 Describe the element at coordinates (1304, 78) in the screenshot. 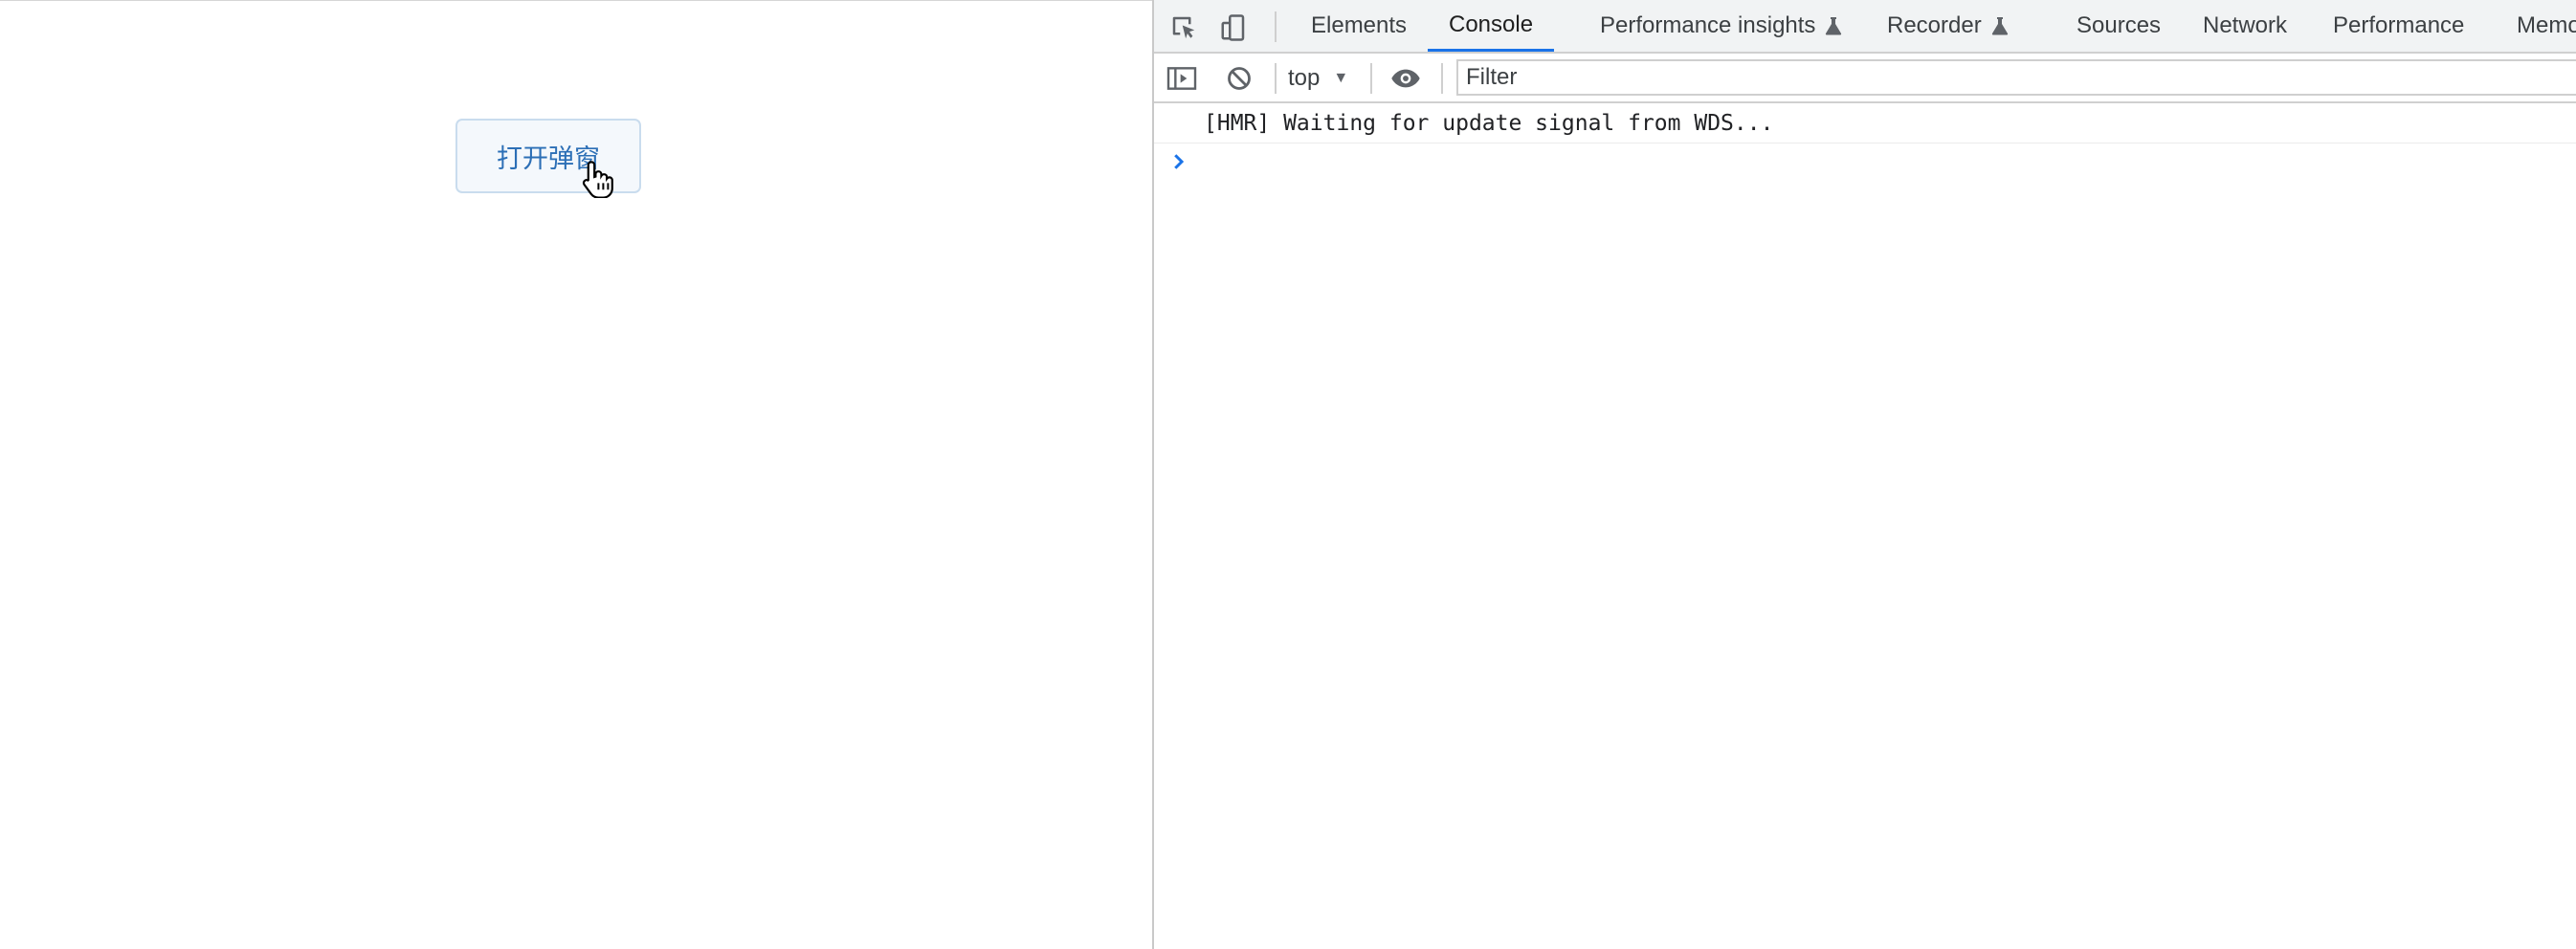

I see `context-selector-value: top` at that location.